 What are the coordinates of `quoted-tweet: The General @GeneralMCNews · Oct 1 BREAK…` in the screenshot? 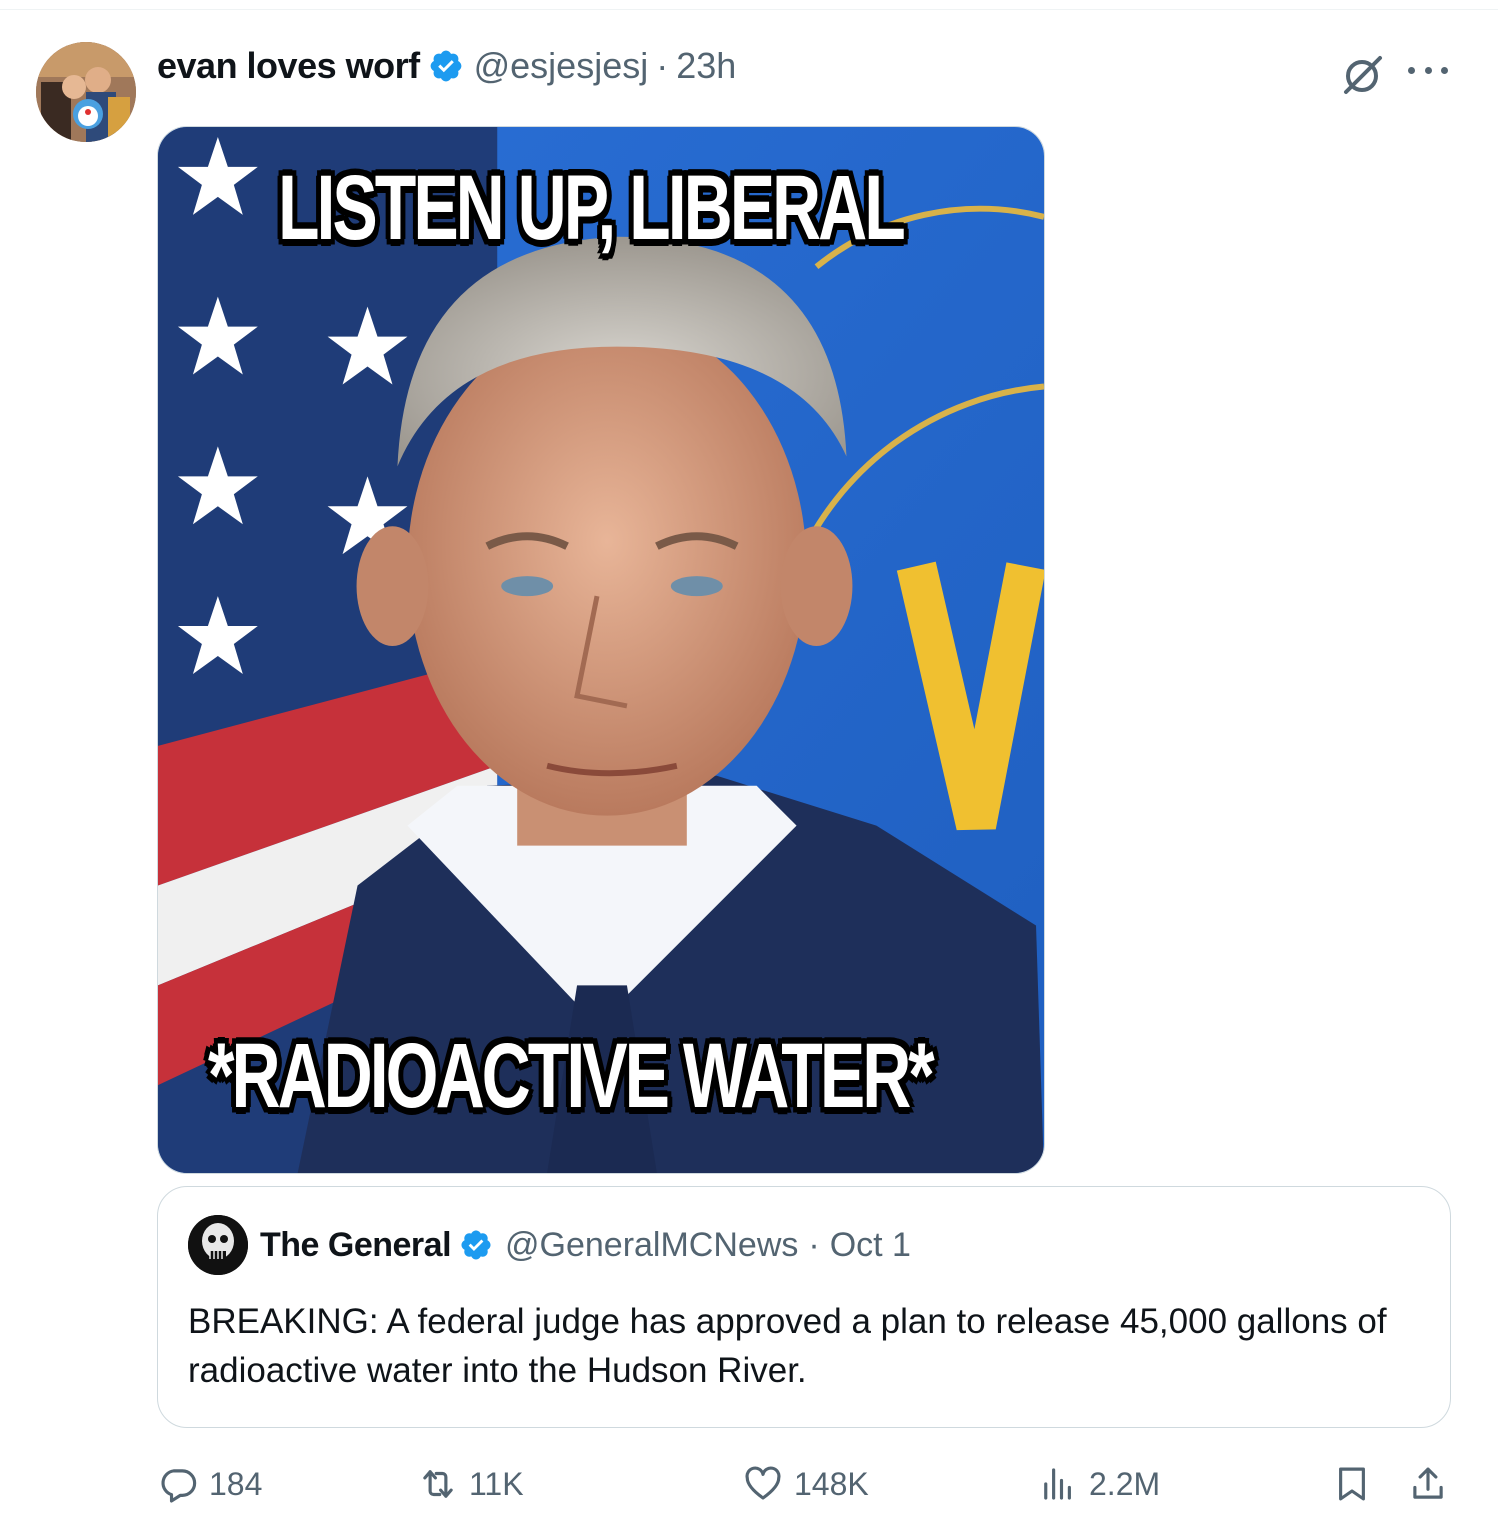 It's located at (804, 1307).